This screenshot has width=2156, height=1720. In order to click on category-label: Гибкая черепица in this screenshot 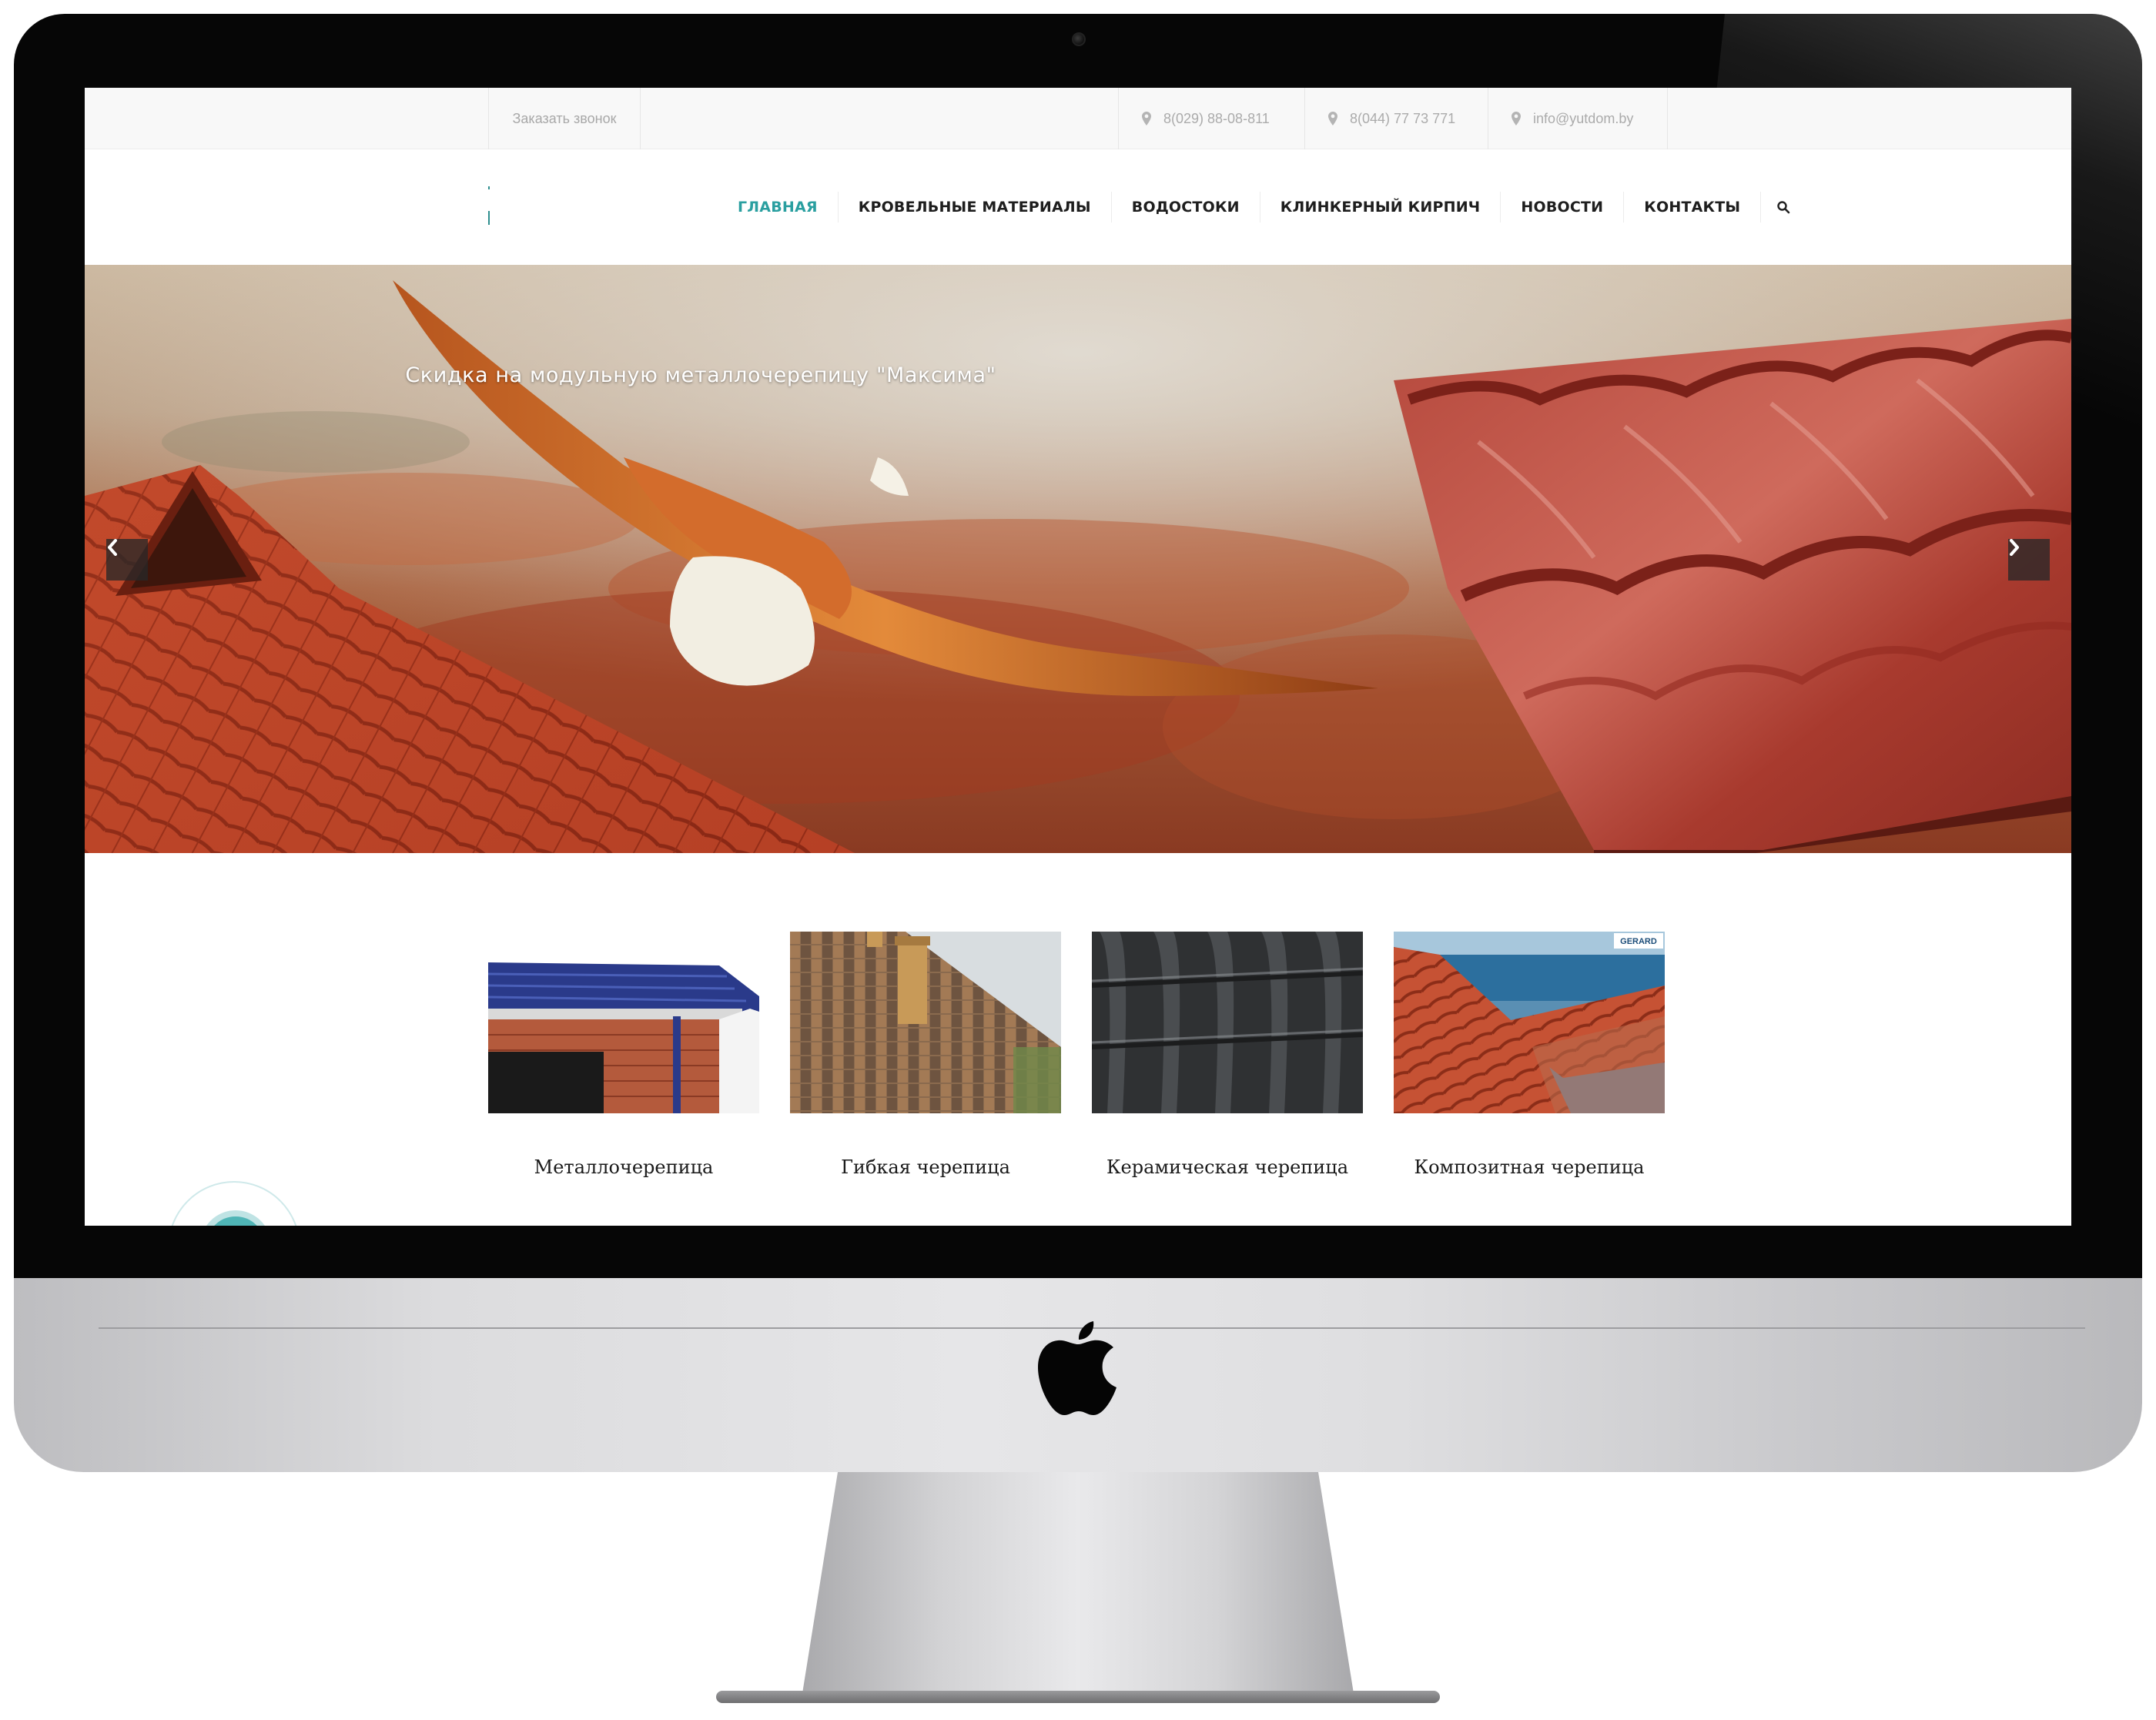, I will do `click(925, 1167)`.